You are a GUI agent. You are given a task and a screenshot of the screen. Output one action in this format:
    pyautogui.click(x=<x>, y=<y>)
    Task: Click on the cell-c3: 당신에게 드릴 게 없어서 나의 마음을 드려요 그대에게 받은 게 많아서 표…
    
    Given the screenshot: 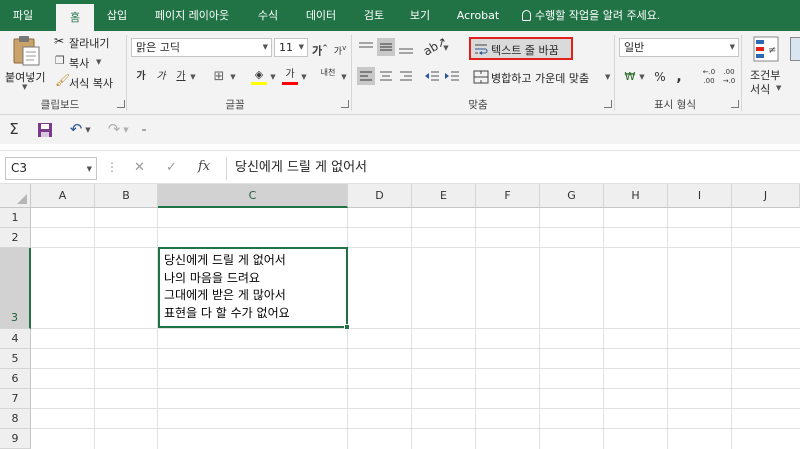 What is the action you would take?
    pyautogui.click(x=254, y=288)
    